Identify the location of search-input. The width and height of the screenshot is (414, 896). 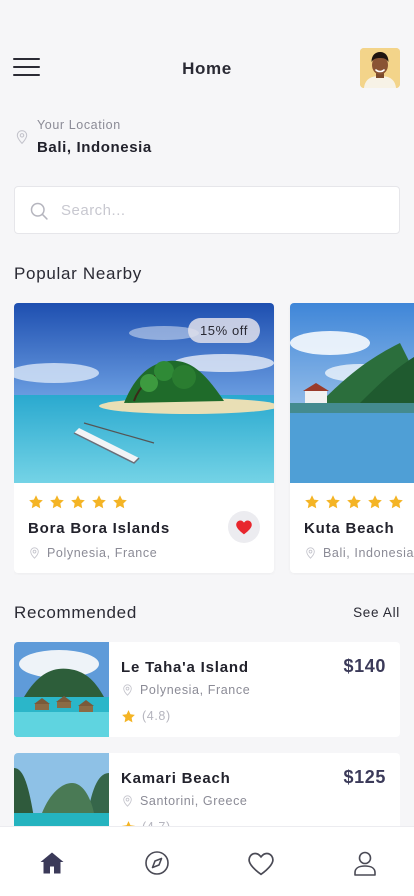
(221, 210).